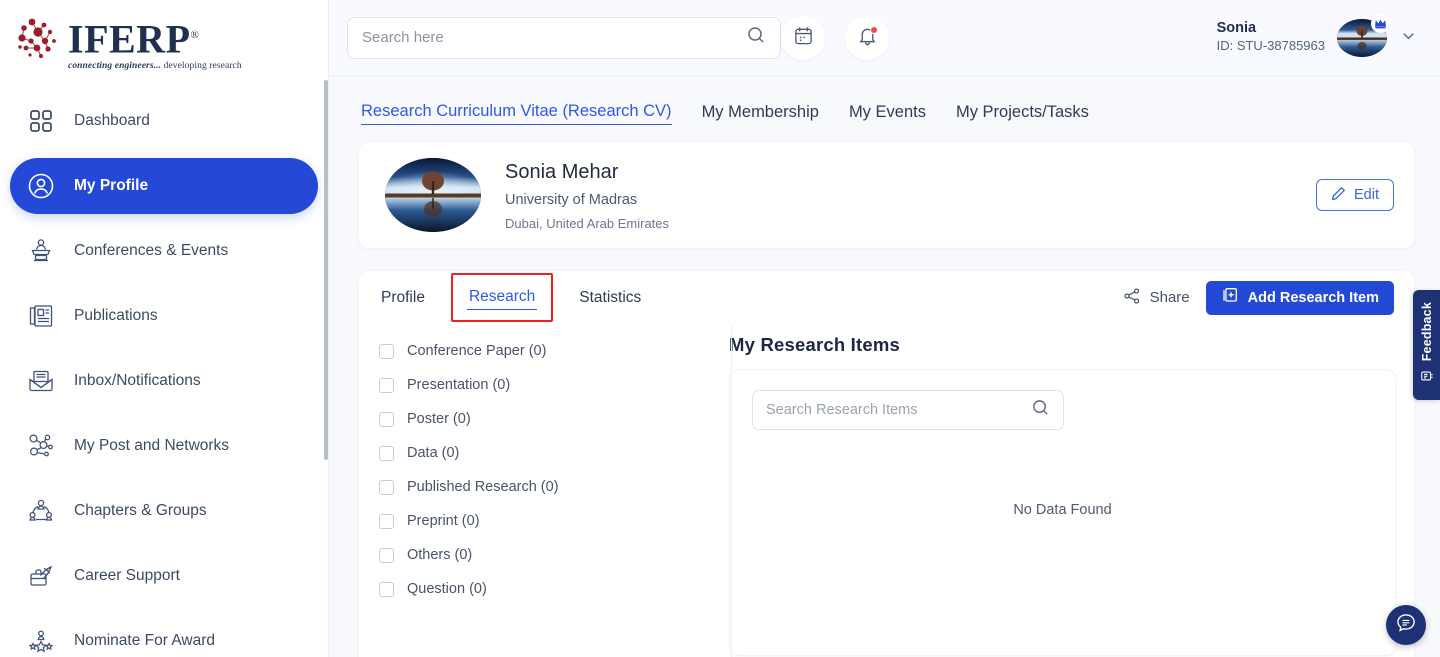 The image size is (1440, 657). Describe the element at coordinates (562, 171) in the screenshot. I see `profile-name: Sonia Mehar` at that location.